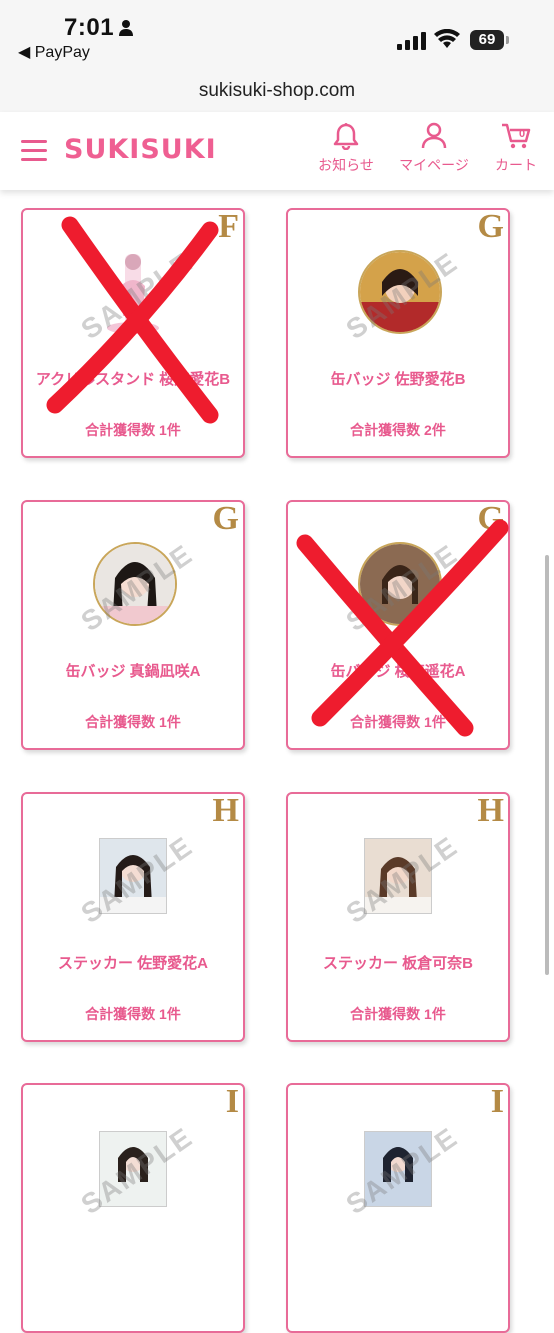  What do you see at coordinates (411, 41) in the screenshot?
I see `cellular-signal-icon` at bounding box center [411, 41].